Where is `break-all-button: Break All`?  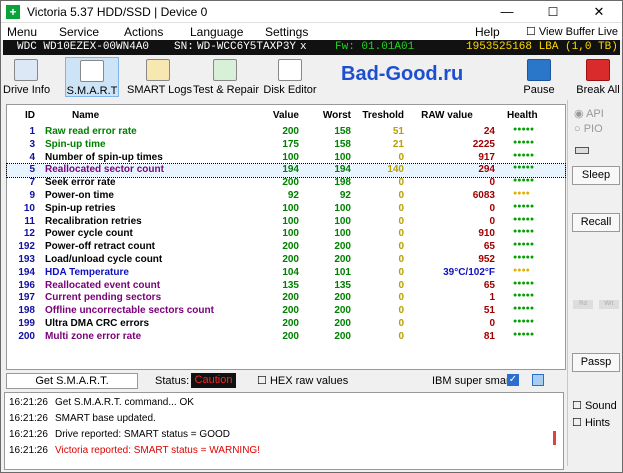 break-all-button: Break All is located at coordinates (598, 77).